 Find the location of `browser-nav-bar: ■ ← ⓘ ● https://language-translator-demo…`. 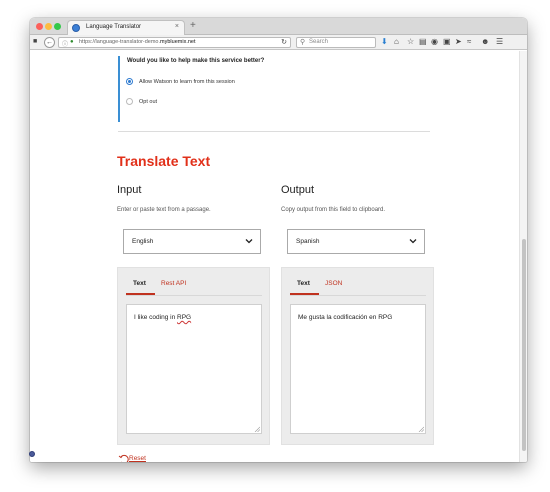

browser-nav-bar: ■ ← ⓘ ● https://language-translator-demo… is located at coordinates (278, 42).